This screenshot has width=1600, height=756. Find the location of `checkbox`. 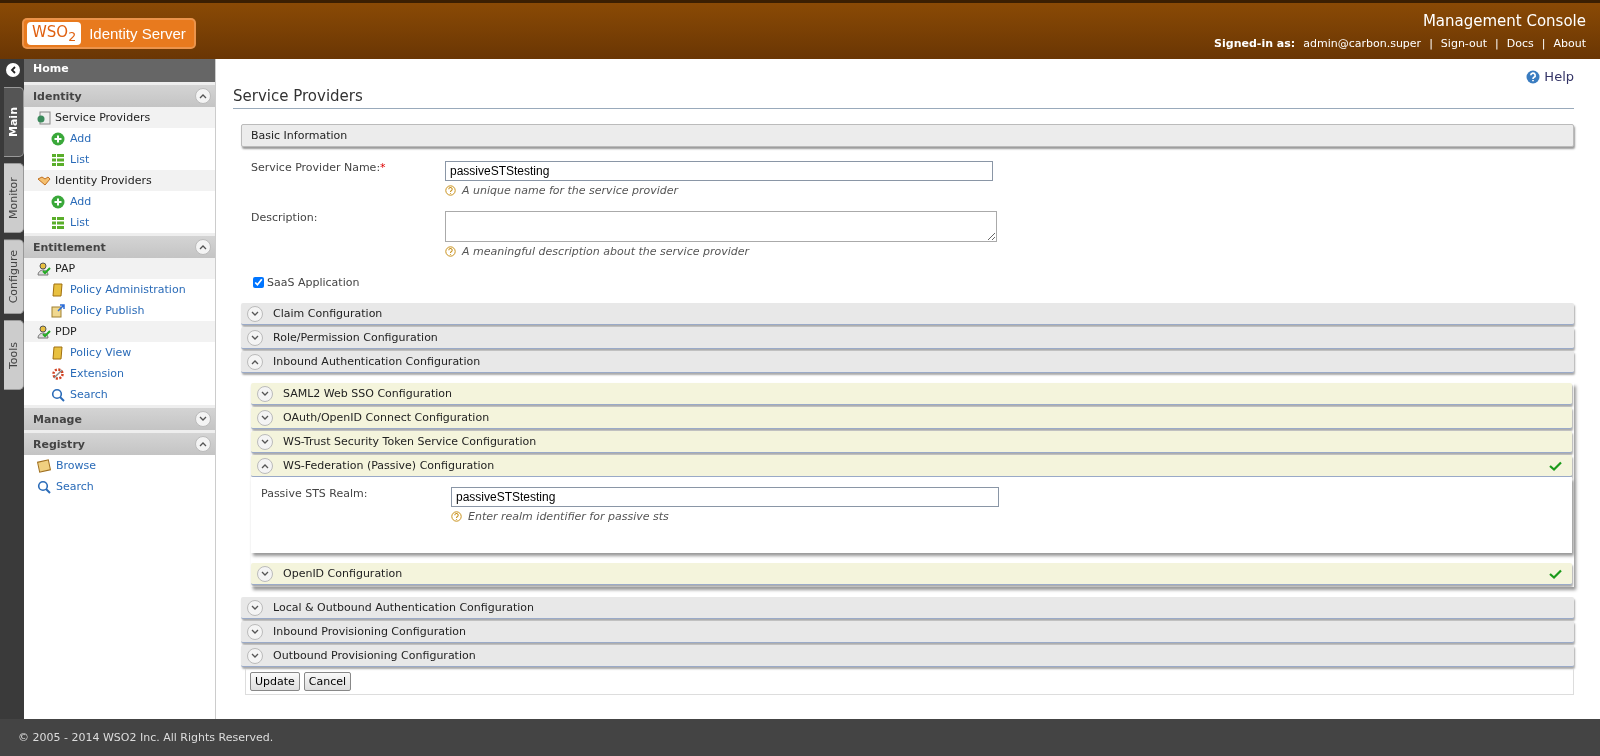

checkbox is located at coordinates (258, 282).